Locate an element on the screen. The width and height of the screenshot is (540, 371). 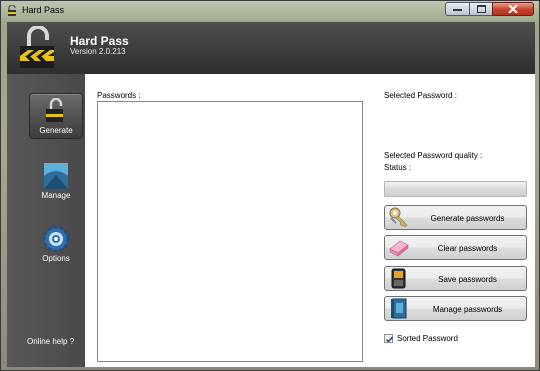
device-save-icon is located at coordinates (398, 278).